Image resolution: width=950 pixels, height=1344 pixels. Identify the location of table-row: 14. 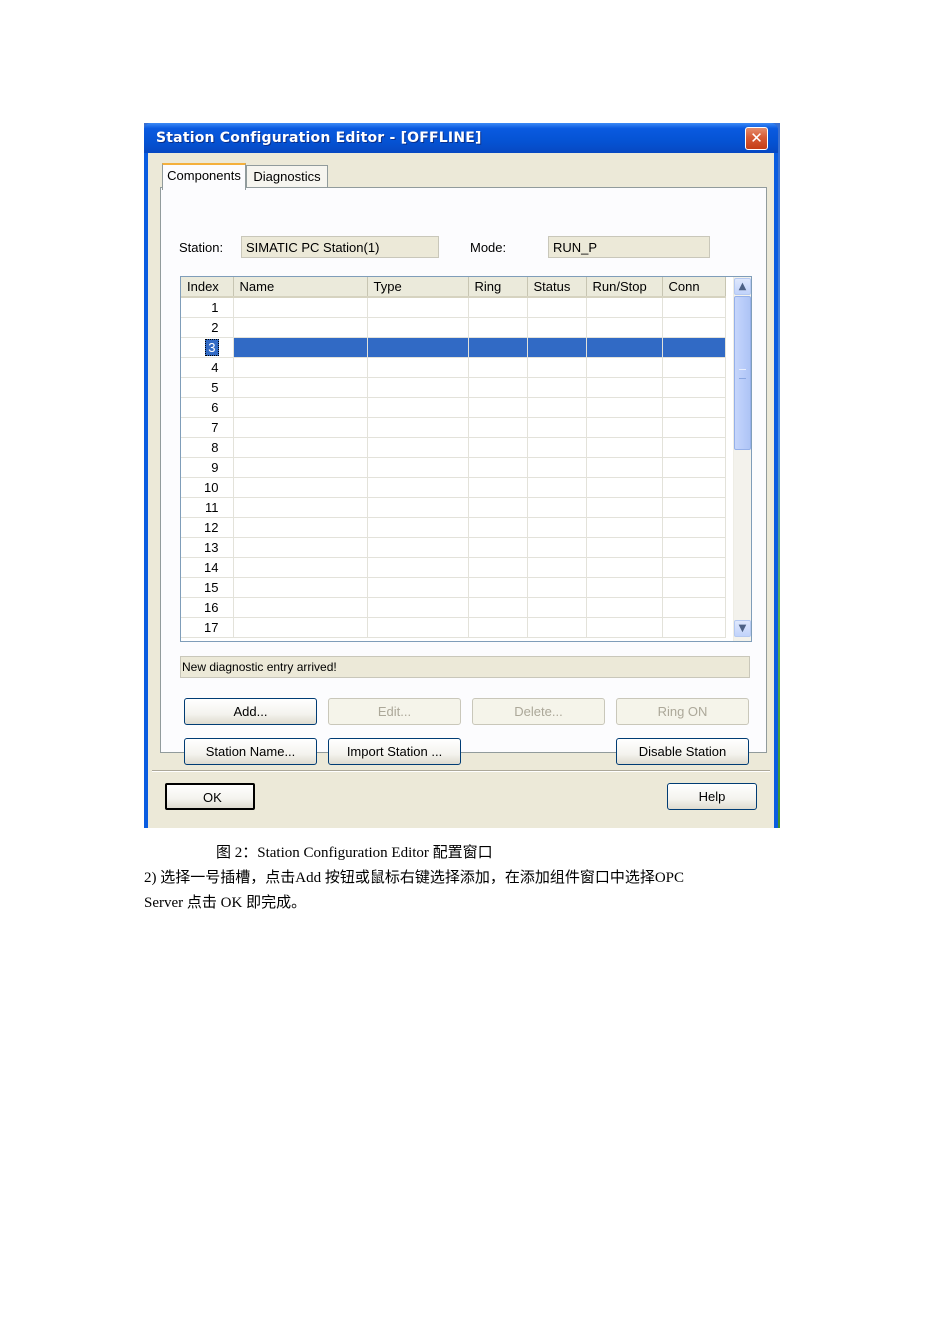
(453, 567).